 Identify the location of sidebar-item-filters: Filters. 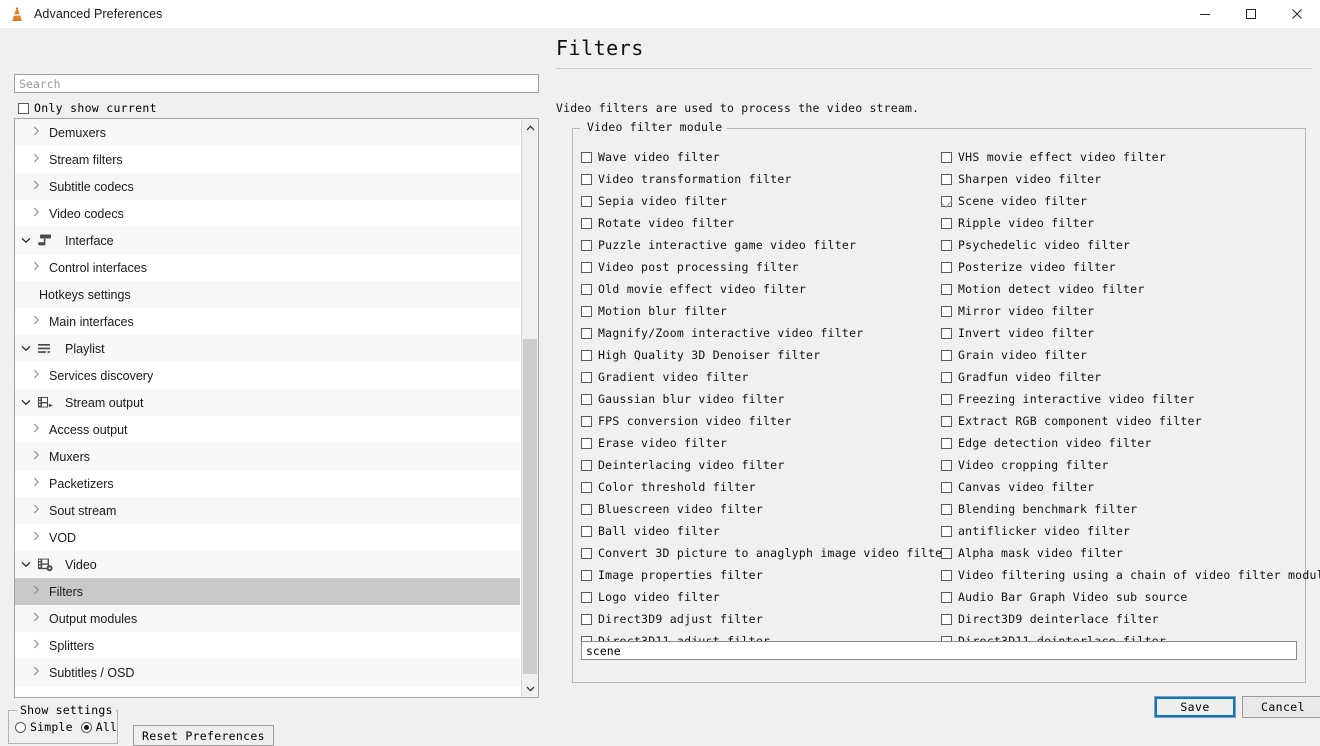
(267, 591).